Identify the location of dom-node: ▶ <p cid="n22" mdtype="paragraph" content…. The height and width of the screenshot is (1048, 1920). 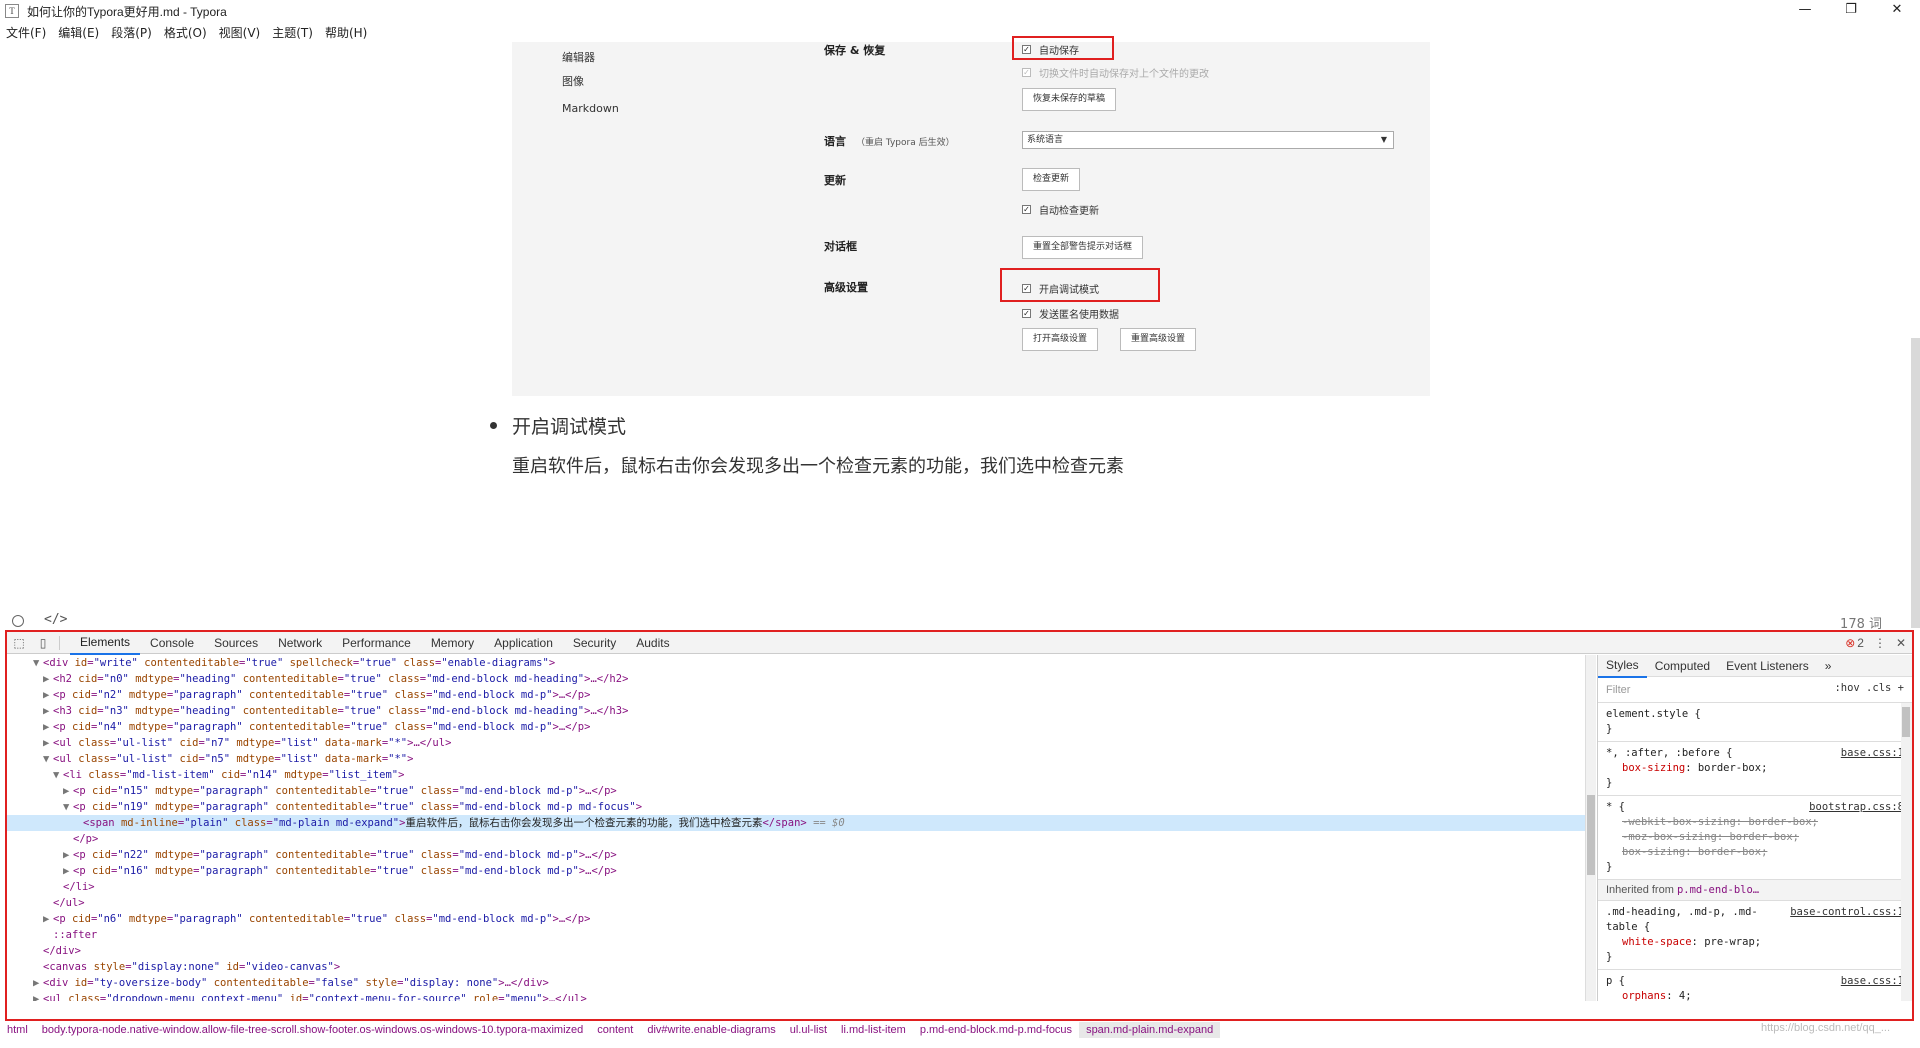
(796, 855).